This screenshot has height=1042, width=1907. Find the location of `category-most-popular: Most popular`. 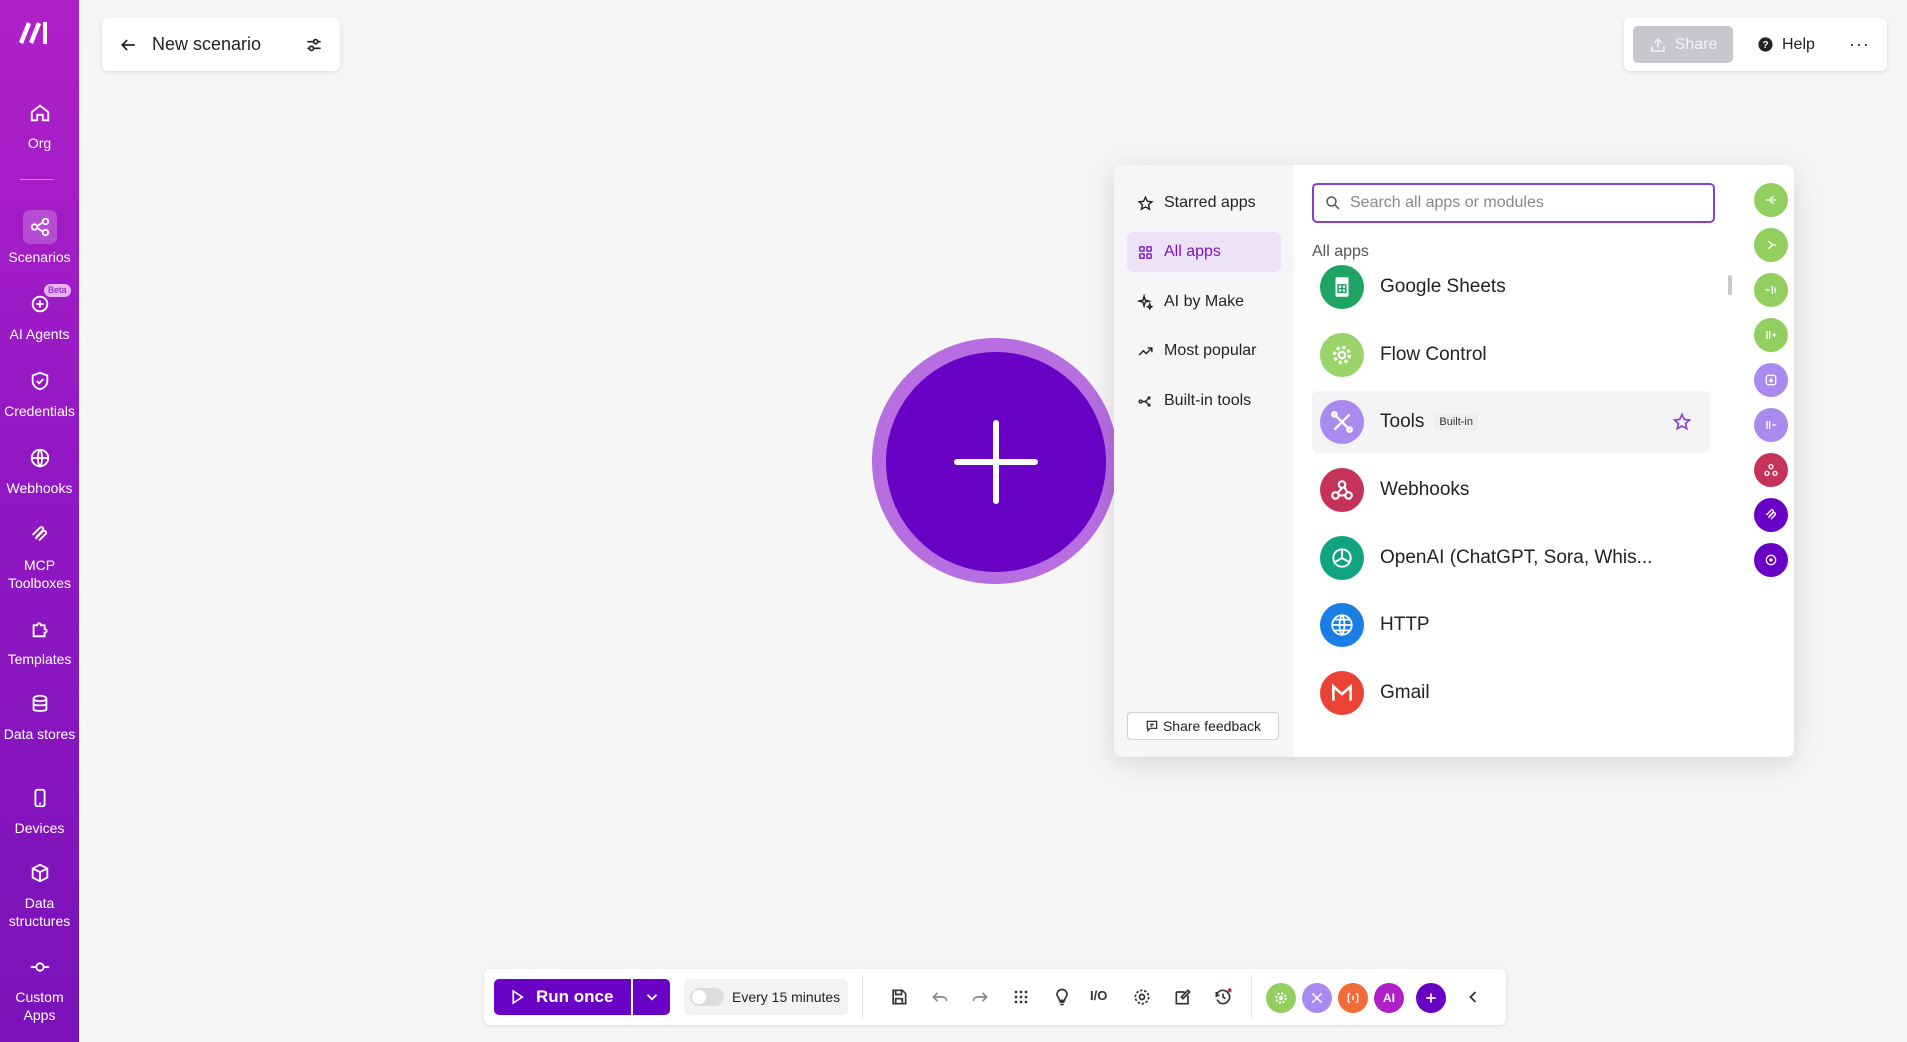

category-most-popular: Most popular is located at coordinates (1204, 351).